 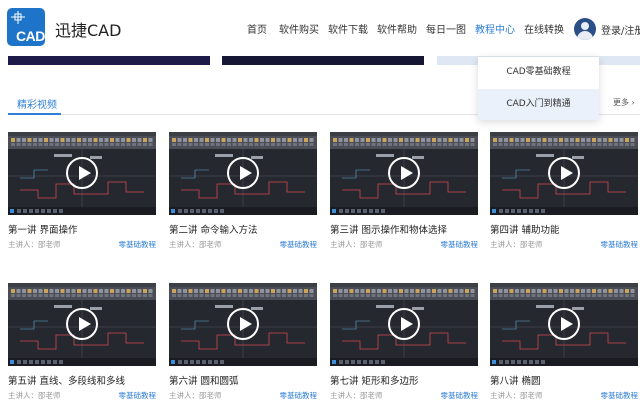 What do you see at coordinates (26, 27) in the screenshot?
I see `cad-logo: CAD` at bounding box center [26, 27].